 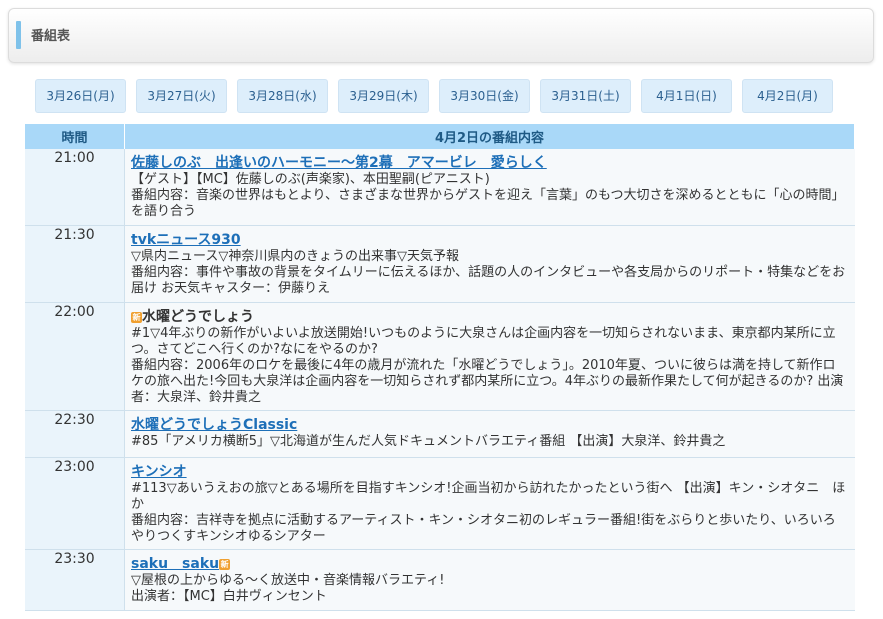 I want to click on column-header-content: 4月2日の番組内容, so click(x=489, y=136).